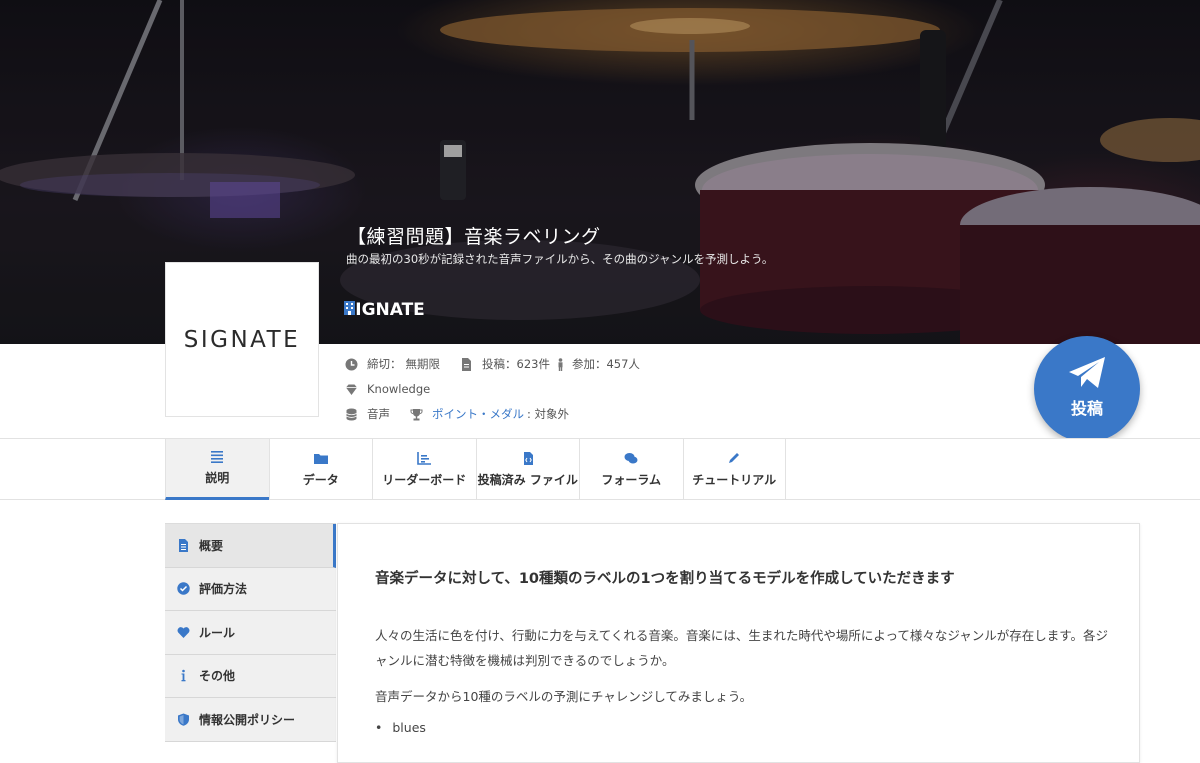  Describe the element at coordinates (424, 469) in the screenshot. I see `tab-leaderboard: リーダーボード` at that location.